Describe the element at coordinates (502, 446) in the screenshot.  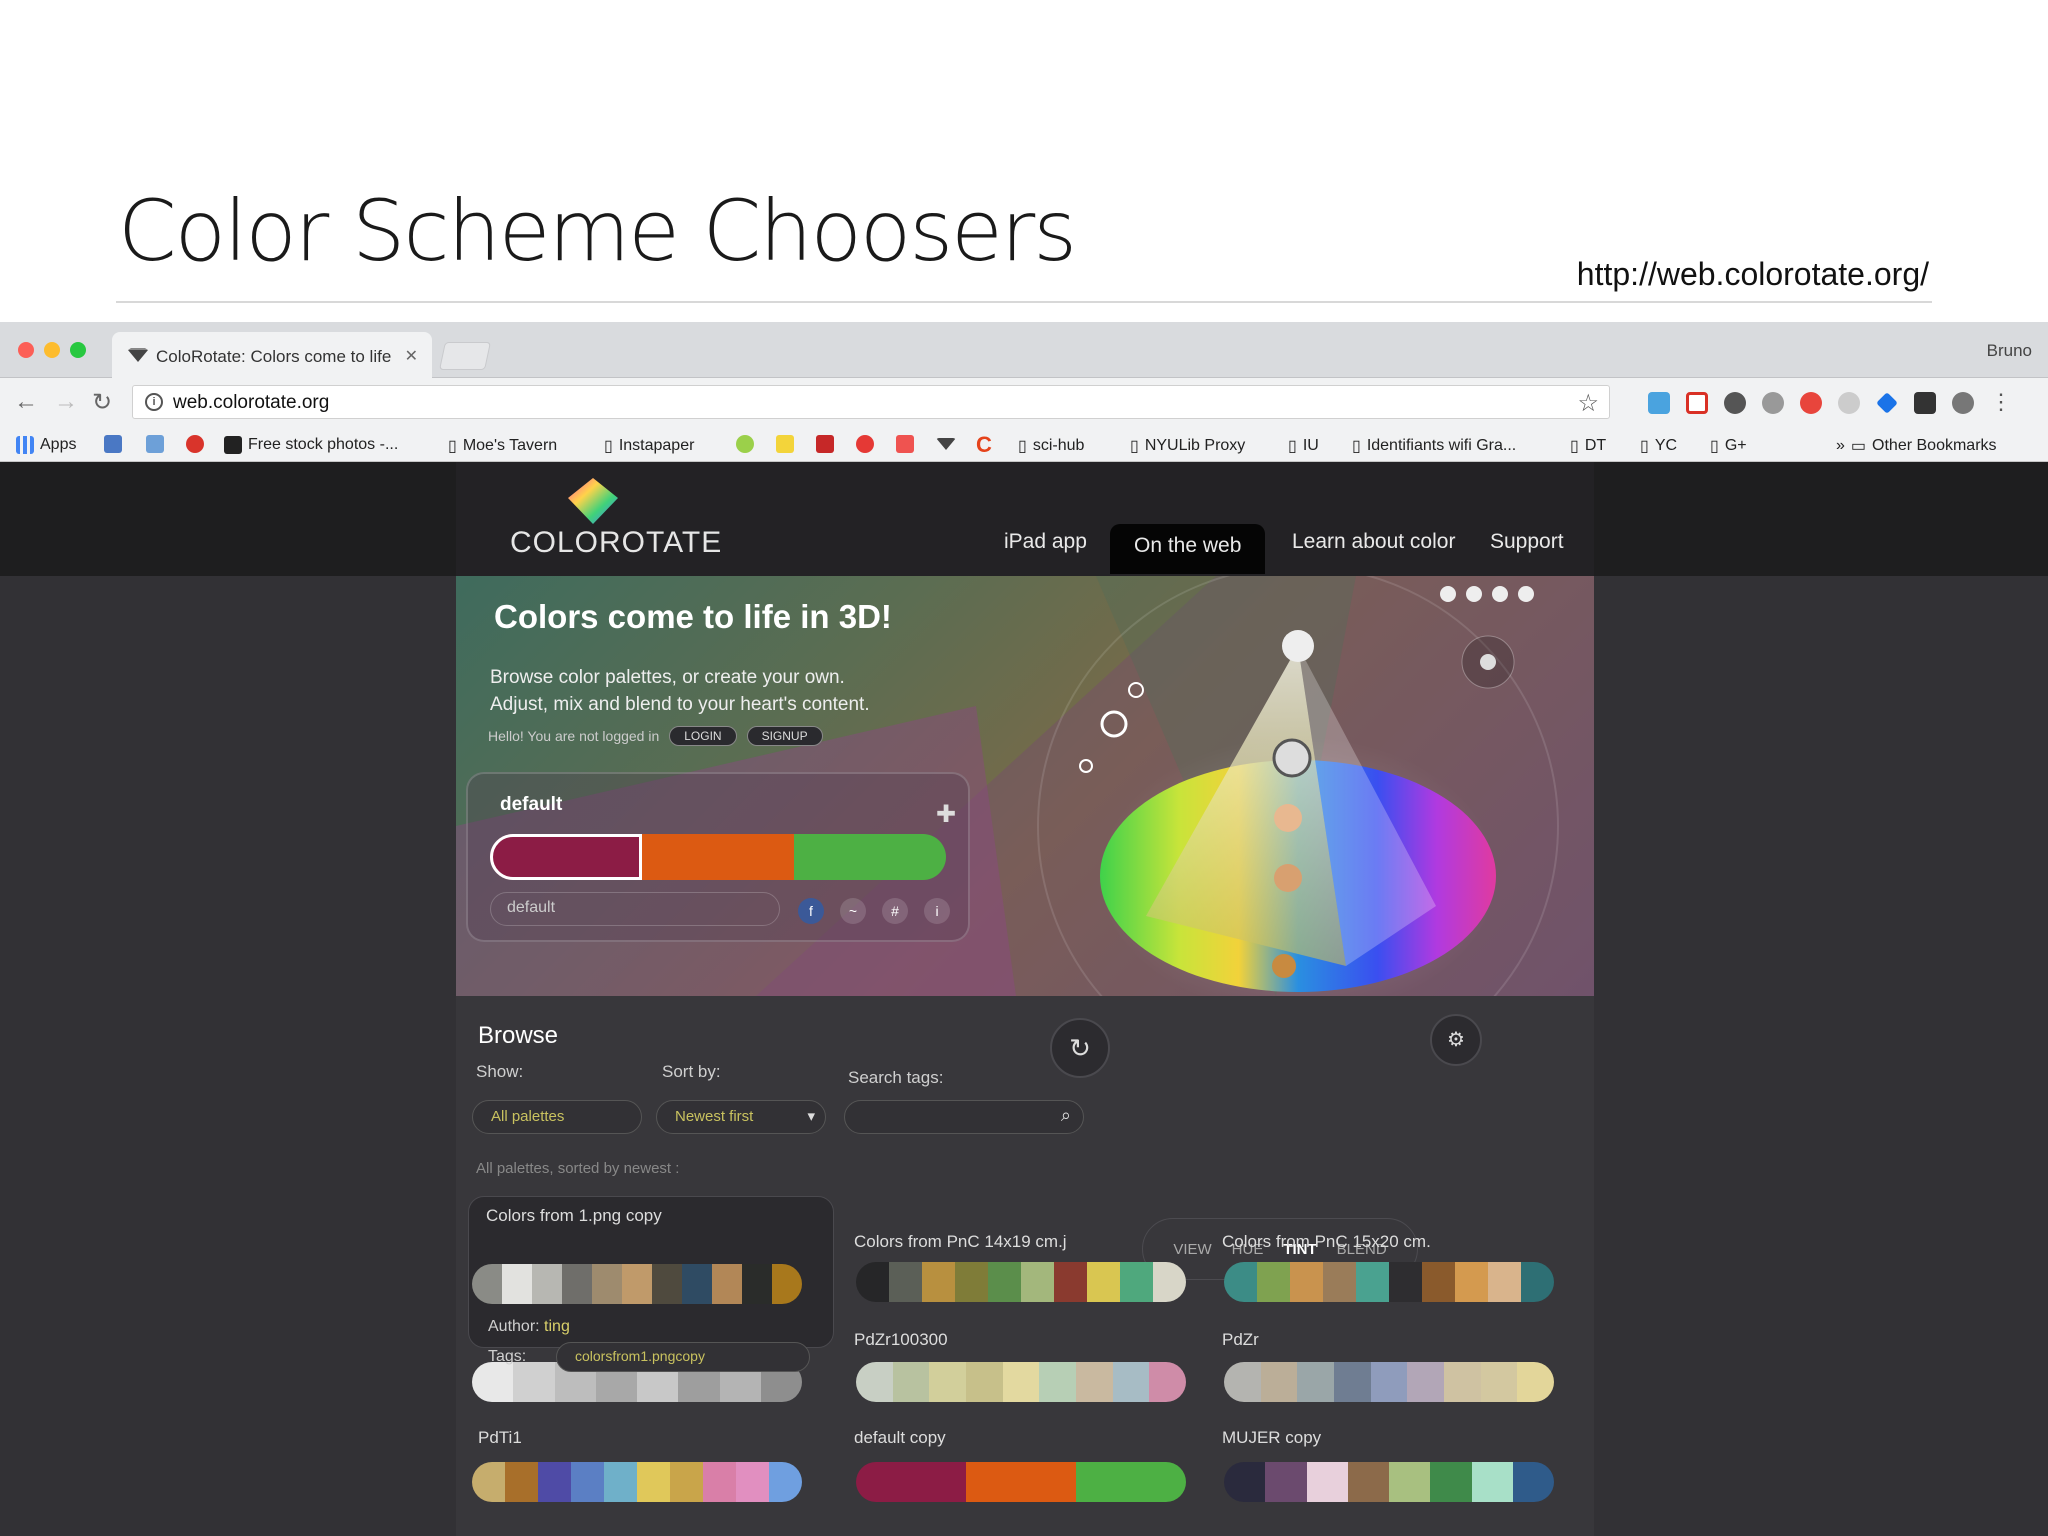
I see `bookmark-moes-tavern: ▯ Moe's Tavern` at that location.